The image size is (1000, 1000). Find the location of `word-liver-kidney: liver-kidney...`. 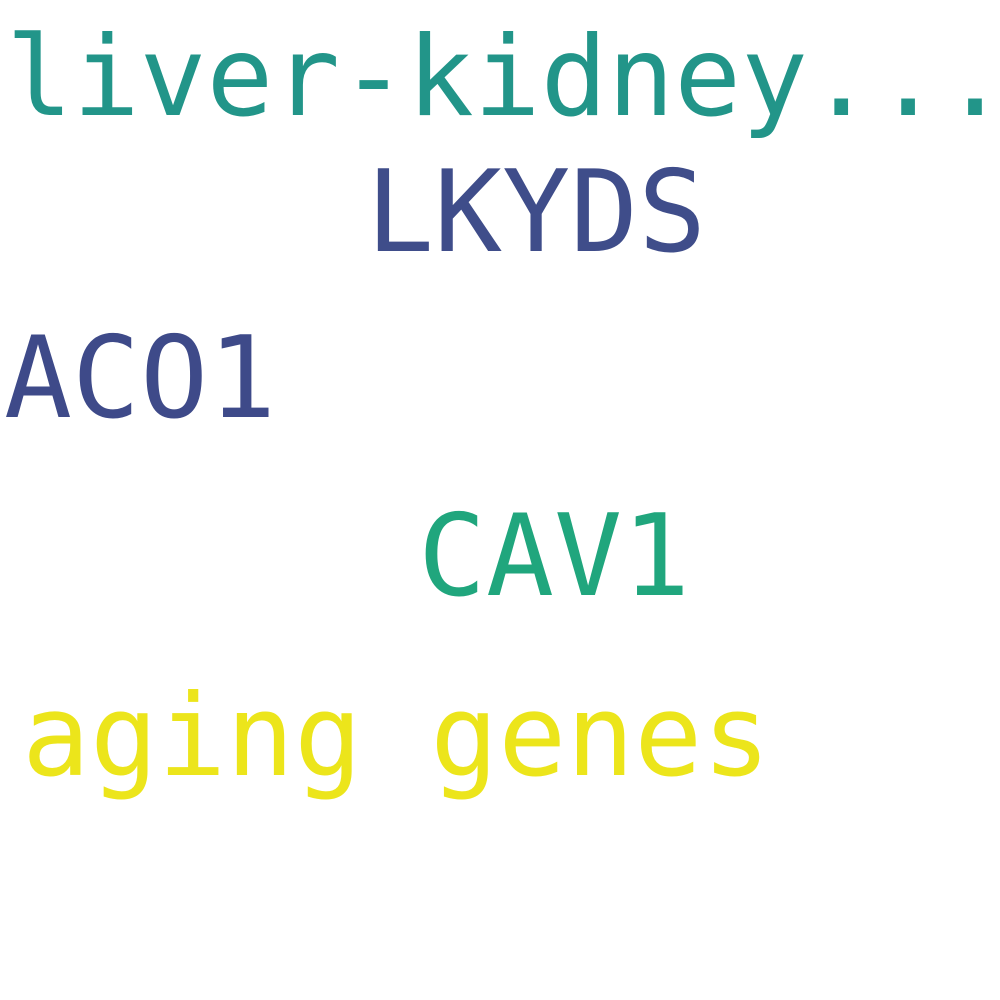

word-liver-kidney: liver-kidney... is located at coordinates (503, 77).